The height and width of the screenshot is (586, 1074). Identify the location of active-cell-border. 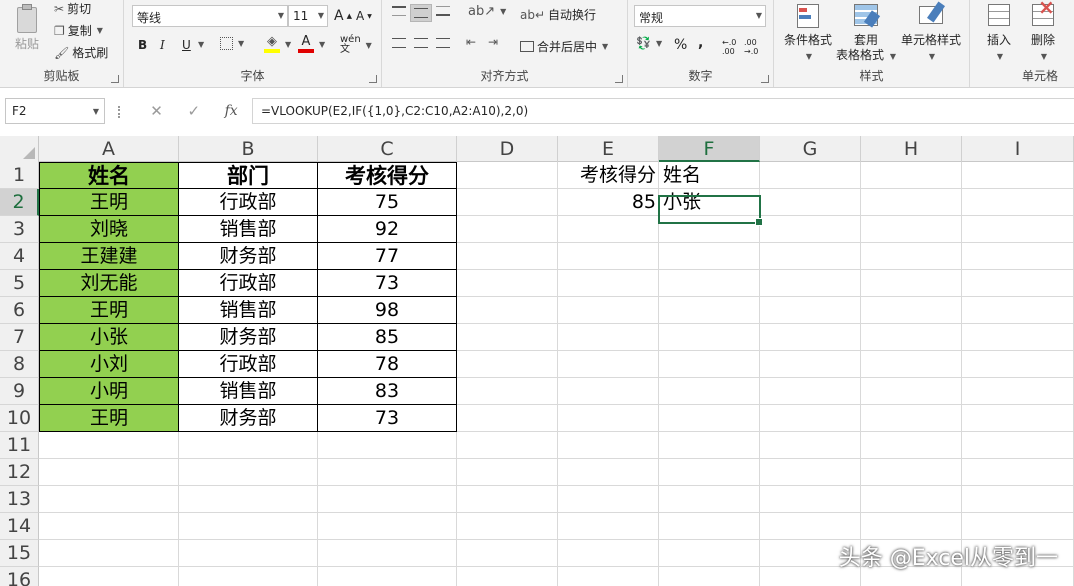
(710, 210).